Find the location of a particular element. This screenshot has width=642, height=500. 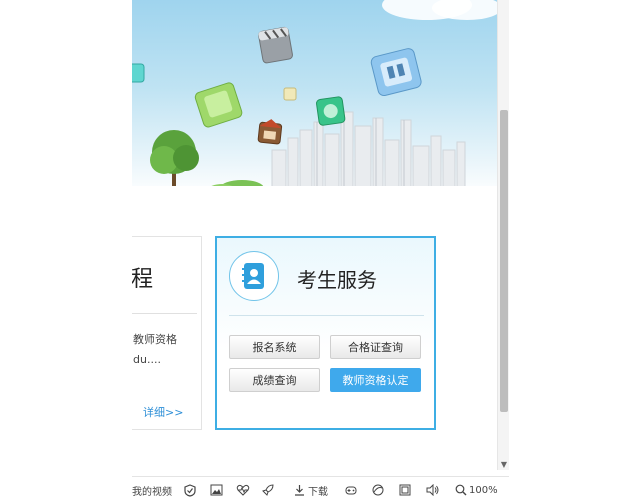

my-videos-link: 我的视频 is located at coordinates (152, 490).